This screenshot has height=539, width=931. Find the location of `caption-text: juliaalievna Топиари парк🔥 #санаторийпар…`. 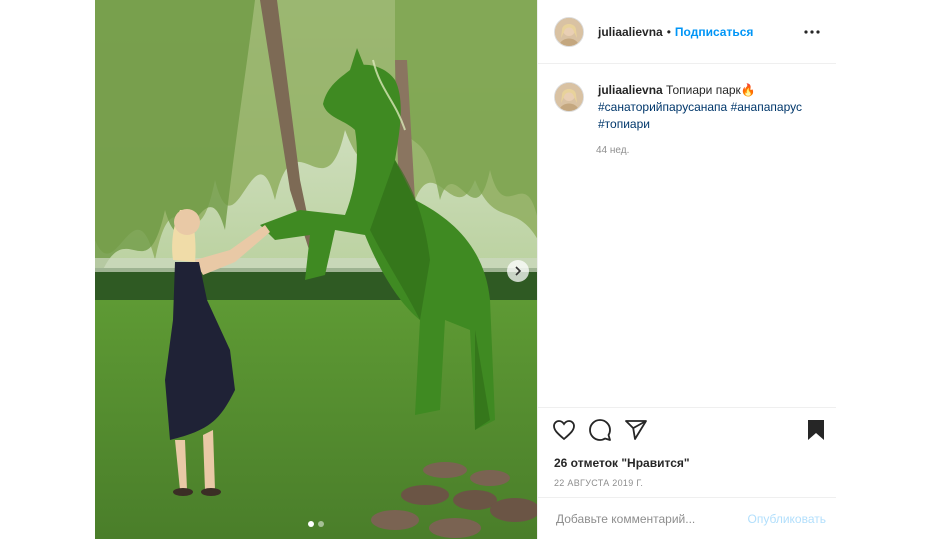

caption-text: juliaalievna Топиари парк🔥 #санаторийпар… is located at coordinates (709, 107).